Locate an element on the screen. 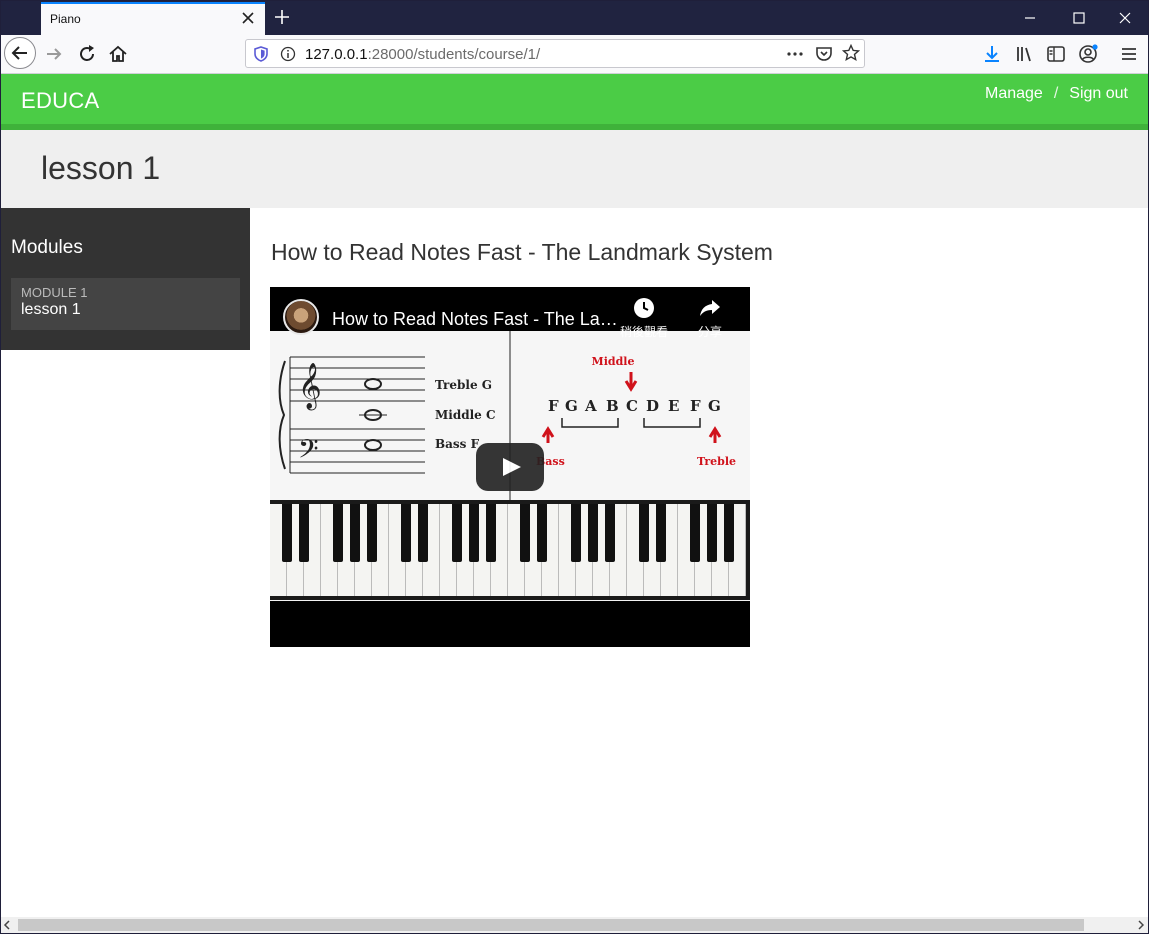 Image resolution: width=1149 pixels, height=934 pixels. page-actions-icon is located at coordinates (795, 54).